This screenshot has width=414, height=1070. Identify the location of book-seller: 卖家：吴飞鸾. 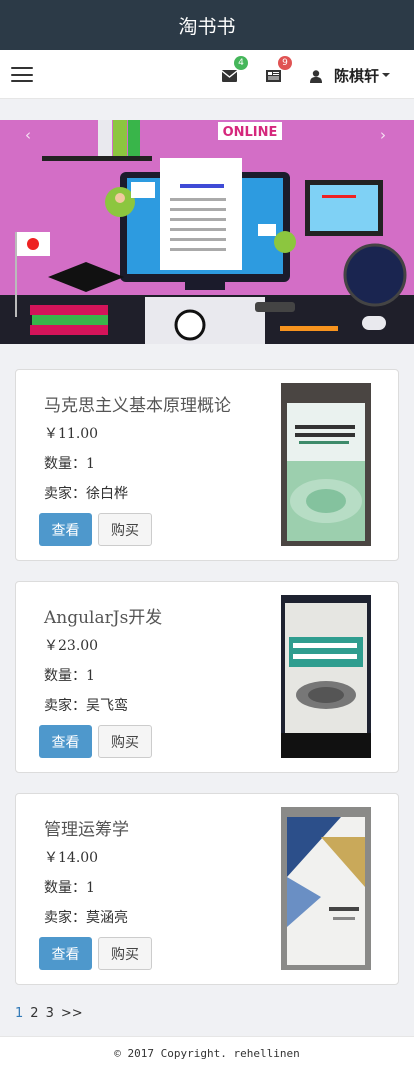
(86, 706).